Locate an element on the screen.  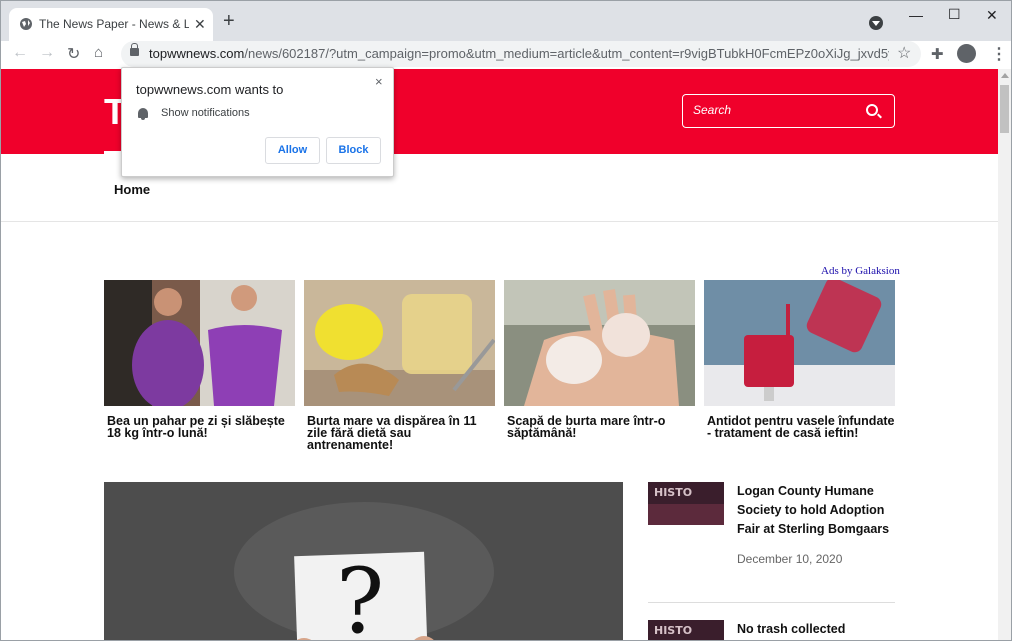
permission-text: Show notifications is located at coordinates (205, 113).